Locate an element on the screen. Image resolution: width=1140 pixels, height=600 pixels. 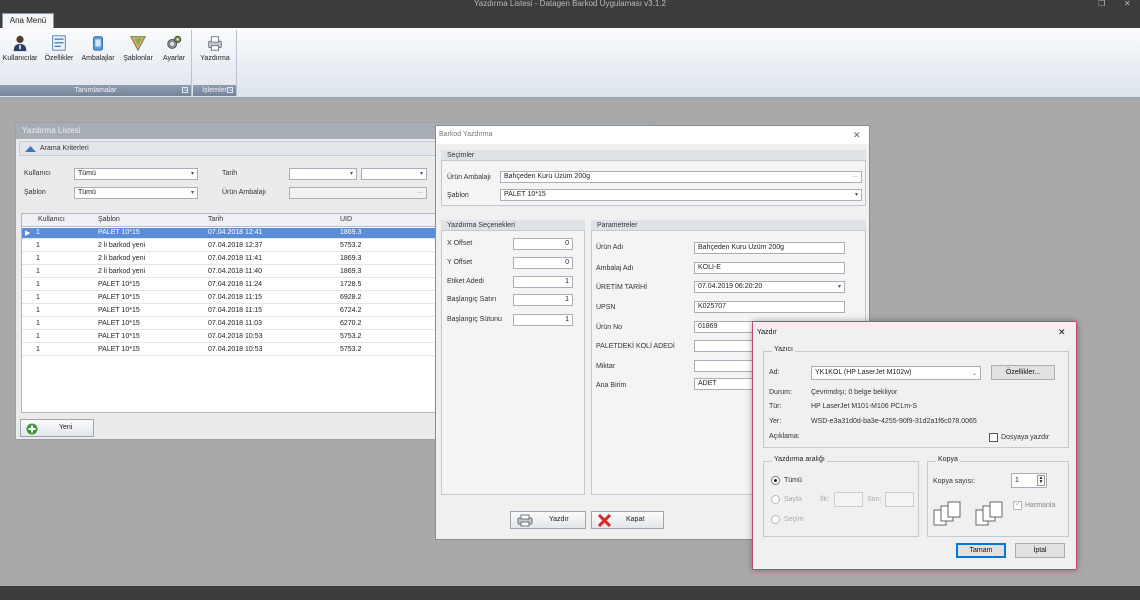
printer-type: HP LaserJet M101-M106 PCLm-S is located at coordinates (864, 406).